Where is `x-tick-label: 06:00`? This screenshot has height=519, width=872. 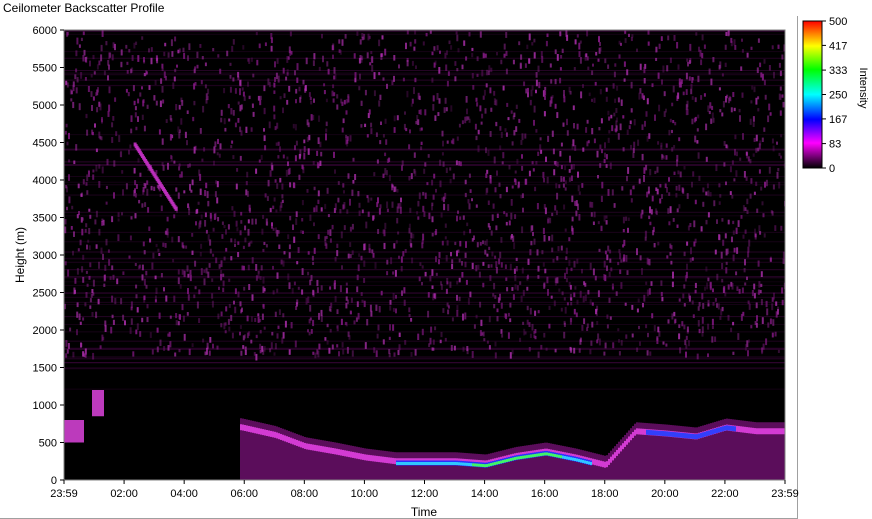
x-tick-label: 06:00 is located at coordinates (244, 494).